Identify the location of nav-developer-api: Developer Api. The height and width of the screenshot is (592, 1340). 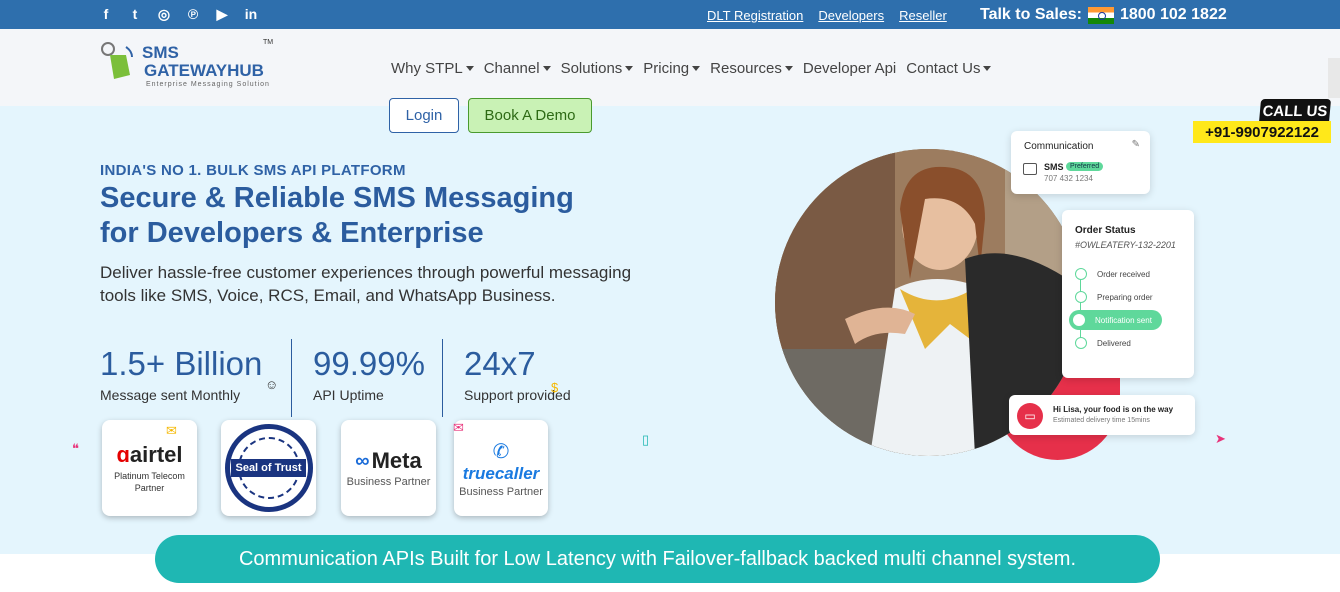
(849, 68).